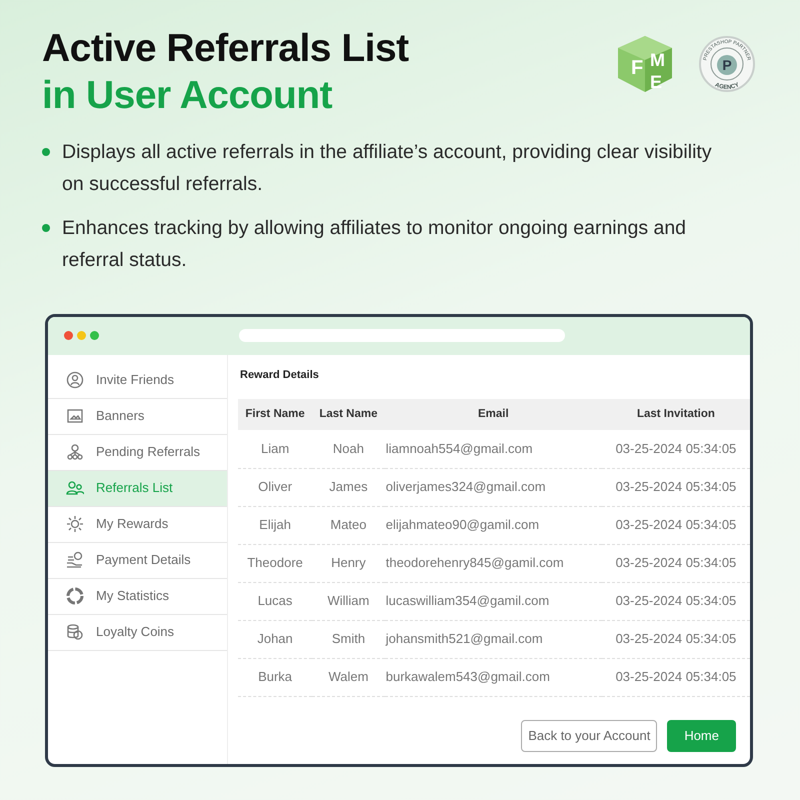  What do you see at coordinates (493, 563) in the screenshot?
I see `table-cell: theodorehenry845@gamil.com` at bounding box center [493, 563].